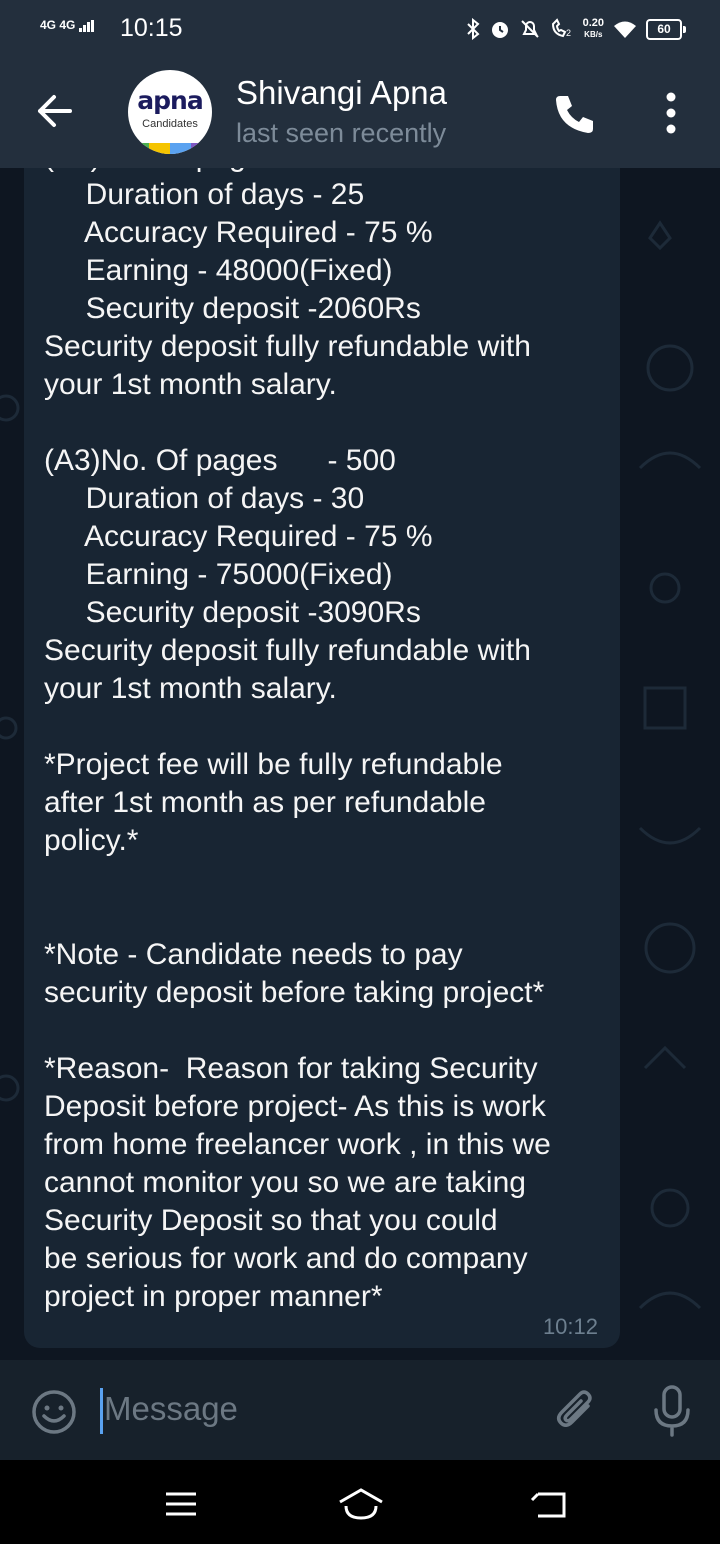 The height and width of the screenshot is (1544, 720). I want to click on message-line: Security deposit -3090Rs, so click(232, 612).